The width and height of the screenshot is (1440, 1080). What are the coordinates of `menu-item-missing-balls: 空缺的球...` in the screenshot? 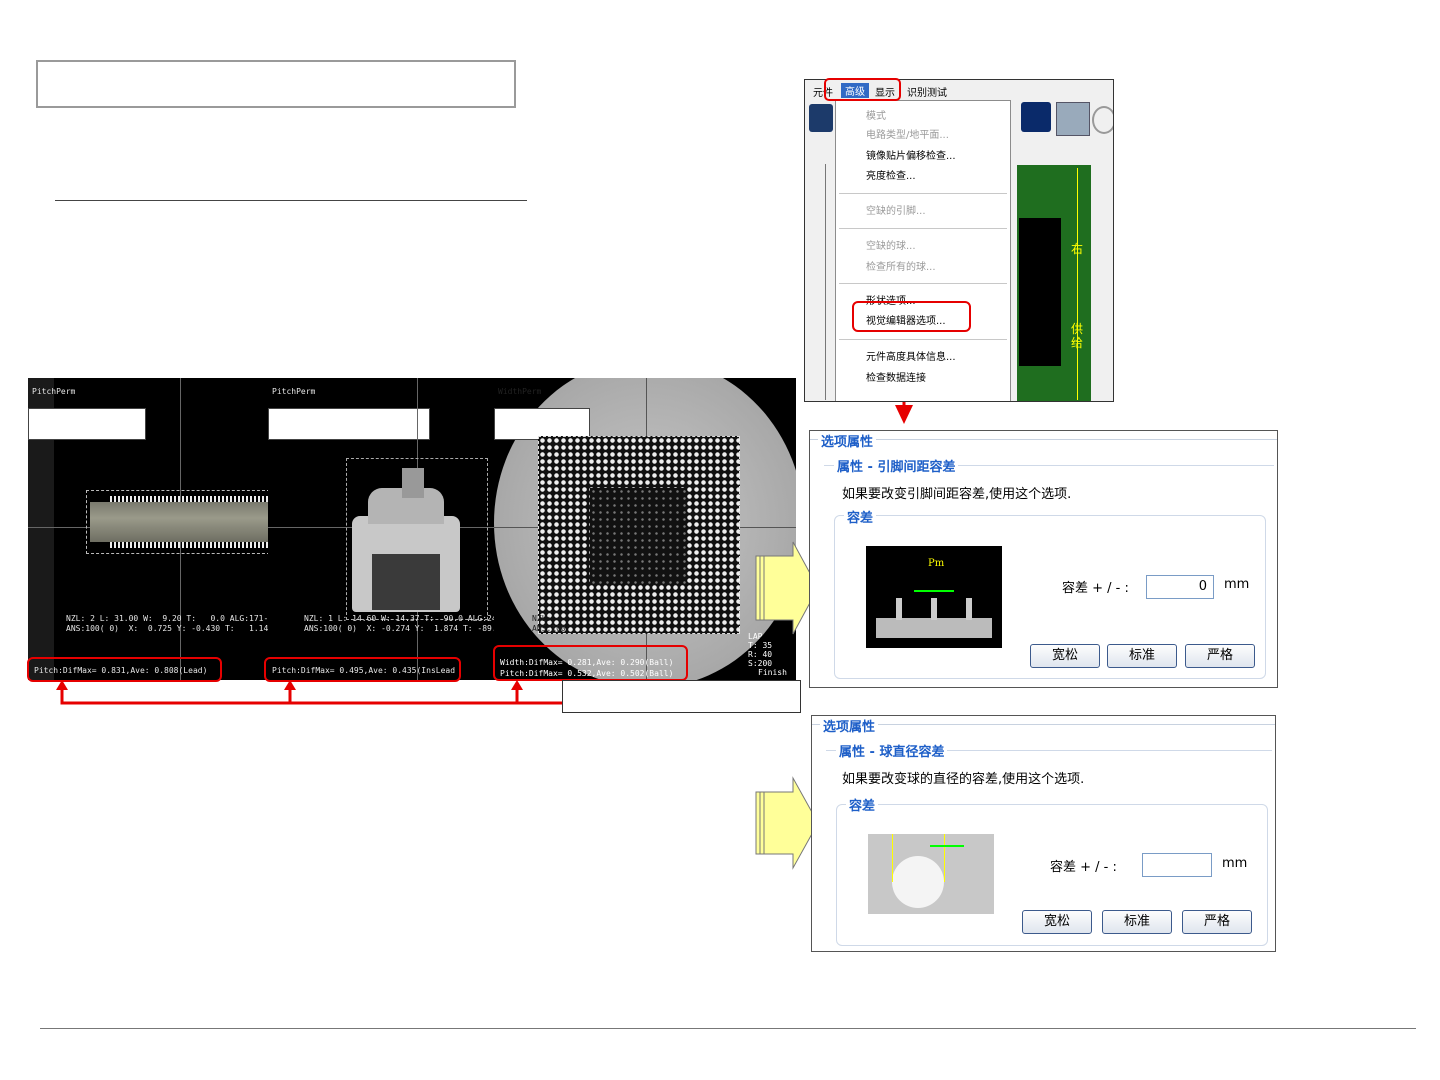 It's located at (891, 244).